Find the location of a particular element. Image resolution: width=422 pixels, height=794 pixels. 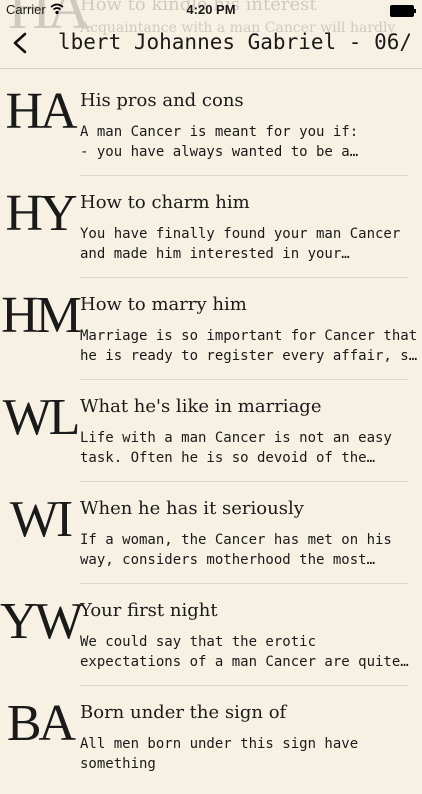

item-title: How to charm him is located at coordinates (165, 202).